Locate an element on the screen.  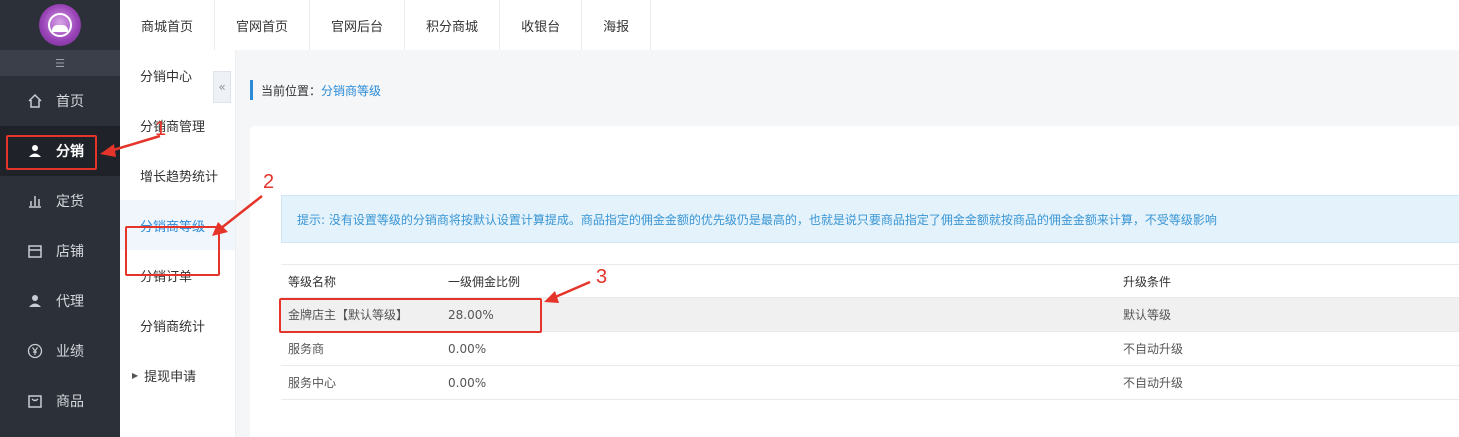
submenu-growth-stats: 增长趋势统计 is located at coordinates (177, 175).